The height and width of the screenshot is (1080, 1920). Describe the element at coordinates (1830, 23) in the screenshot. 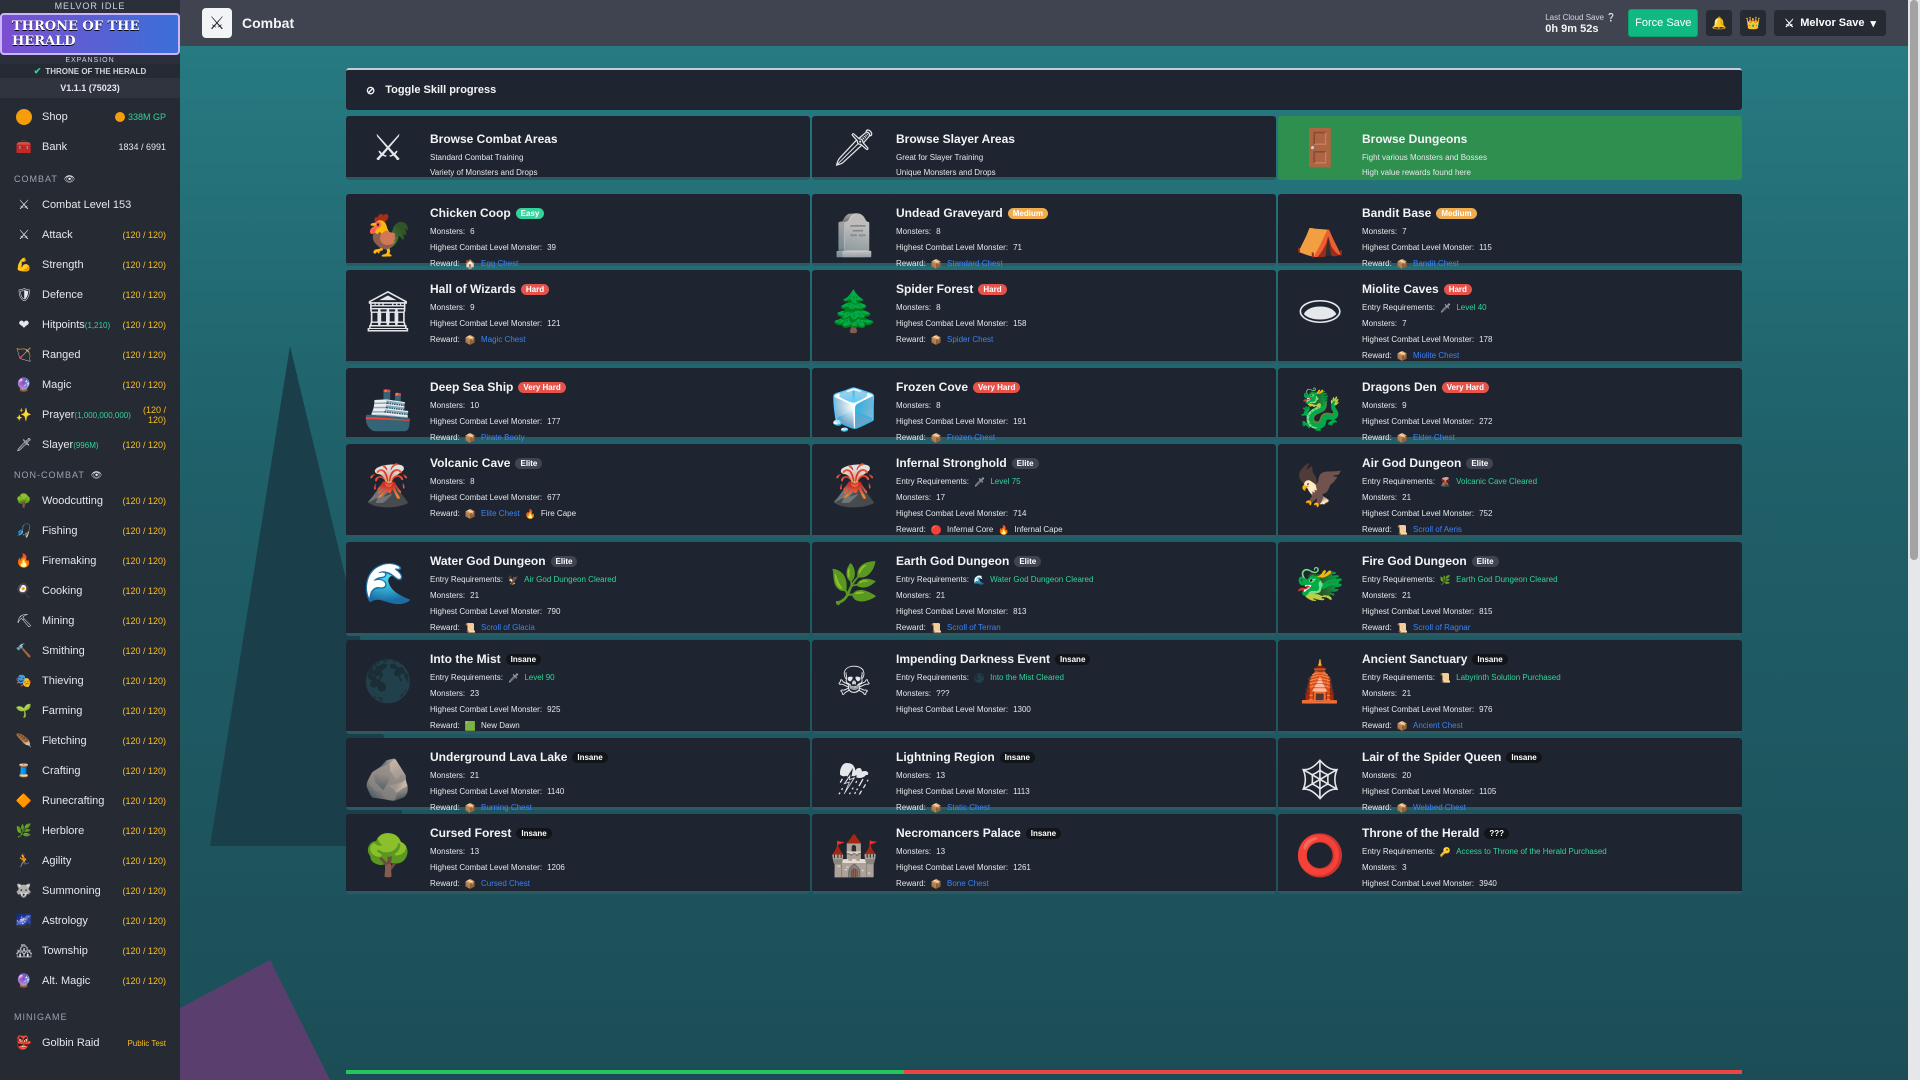

I see `save-select-button: ⚔ Melvor Save ▾` at that location.